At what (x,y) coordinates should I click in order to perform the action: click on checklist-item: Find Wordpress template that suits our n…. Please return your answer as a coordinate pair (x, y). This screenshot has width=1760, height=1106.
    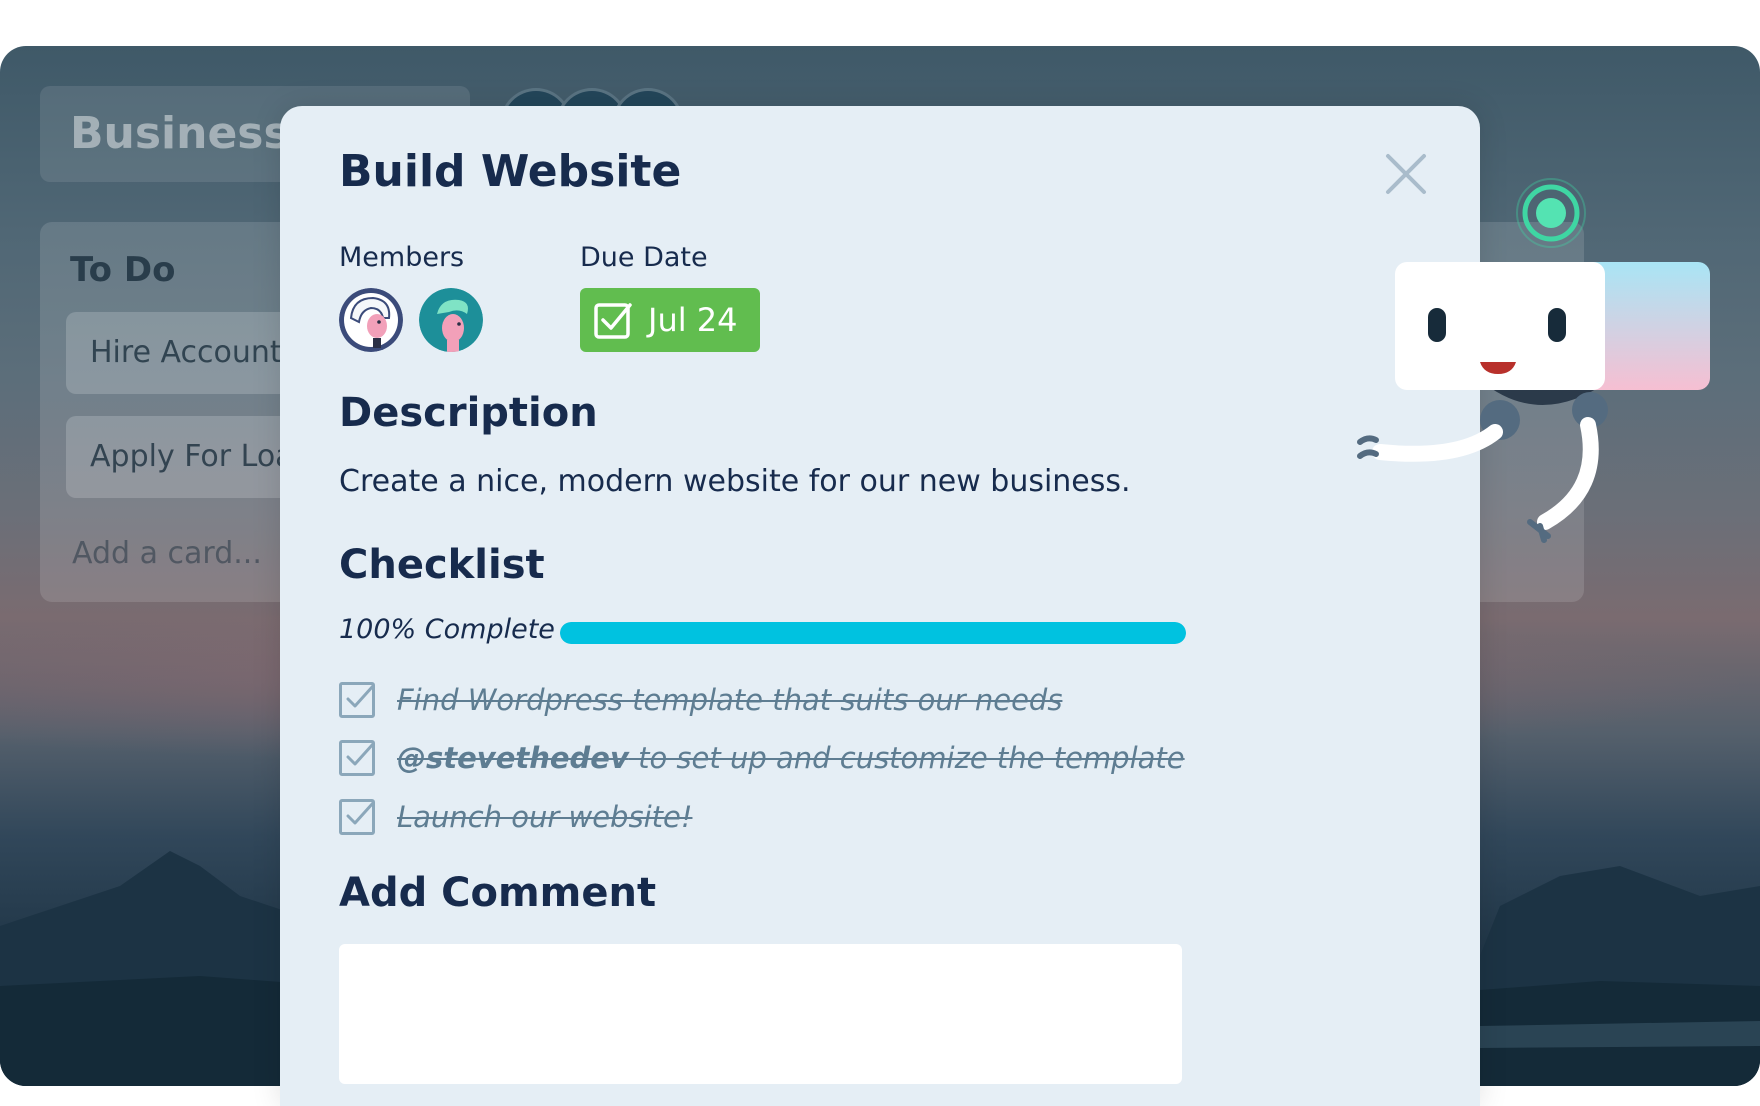
    Looking at the image, I should click on (700, 700).